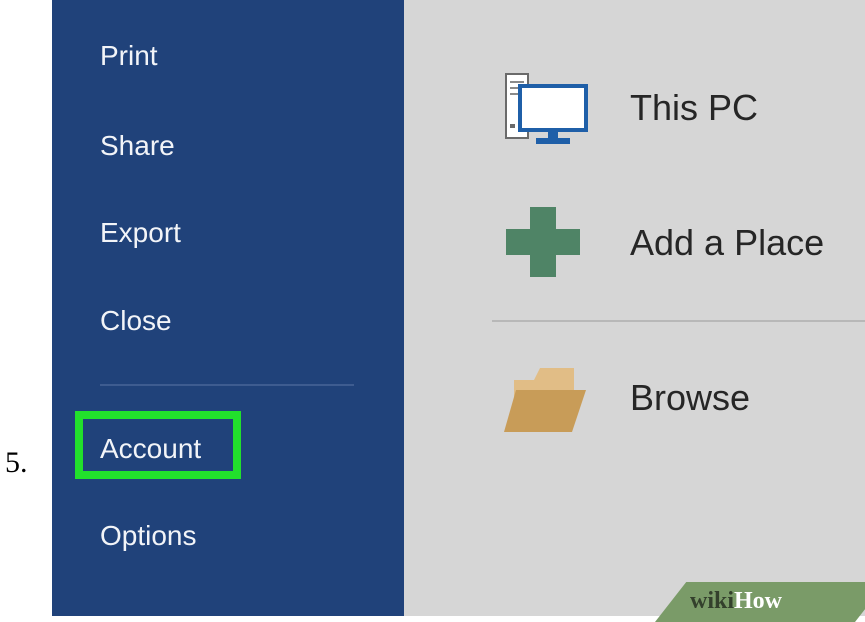 This screenshot has width=865, height=622. Describe the element at coordinates (140, 233) in the screenshot. I see `sidebar-item-export: Export` at that location.